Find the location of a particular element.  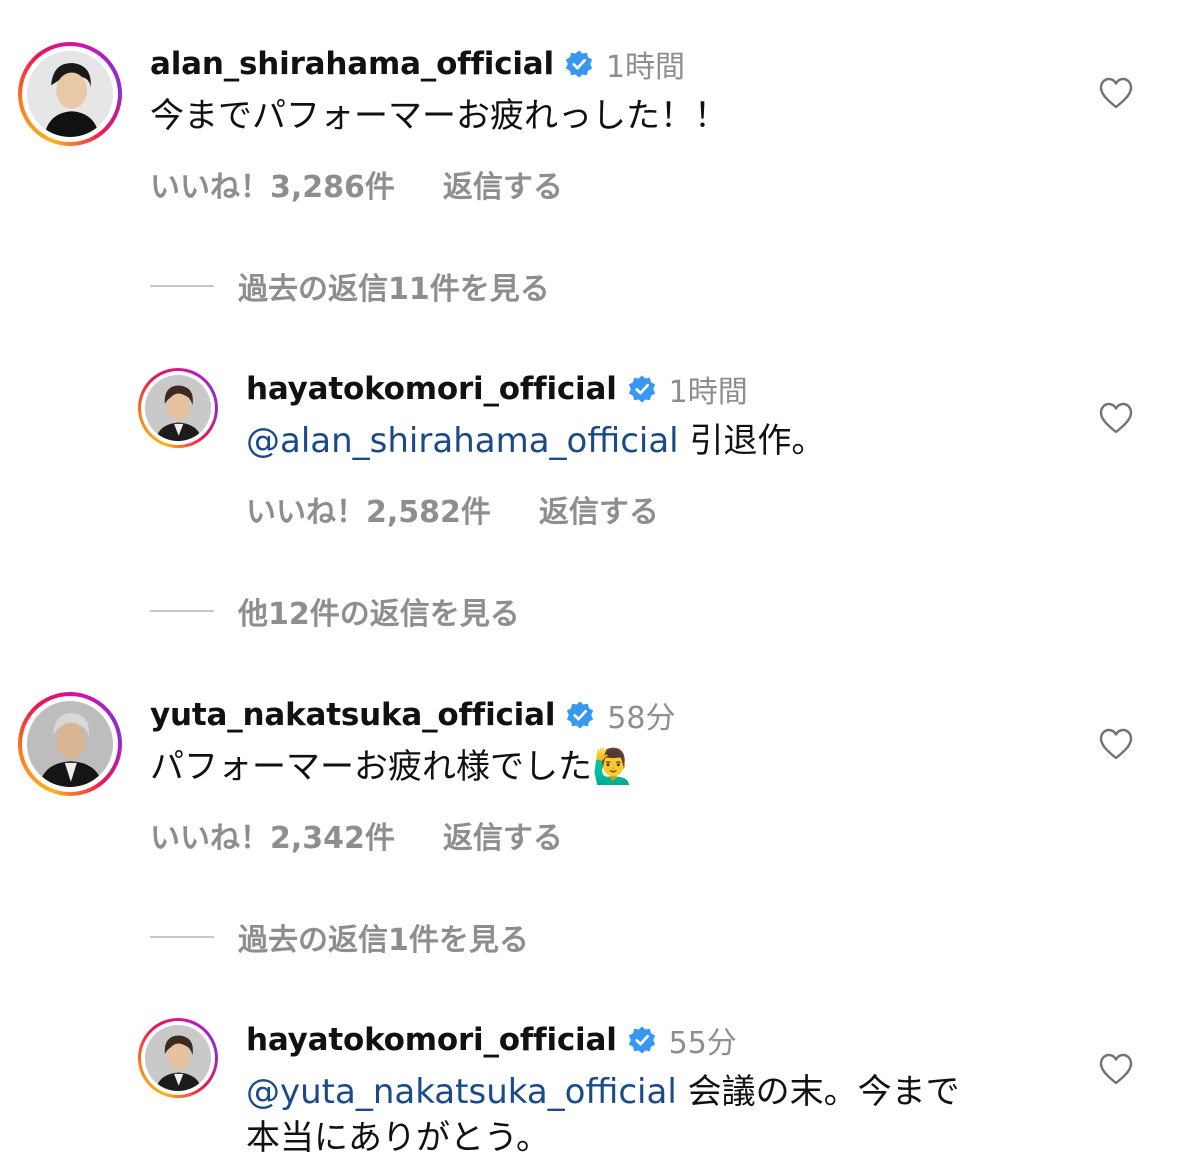

comment-text: @yuta_nakatsuka_official 会議の末。今まで is located at coordinates (603, 1092).